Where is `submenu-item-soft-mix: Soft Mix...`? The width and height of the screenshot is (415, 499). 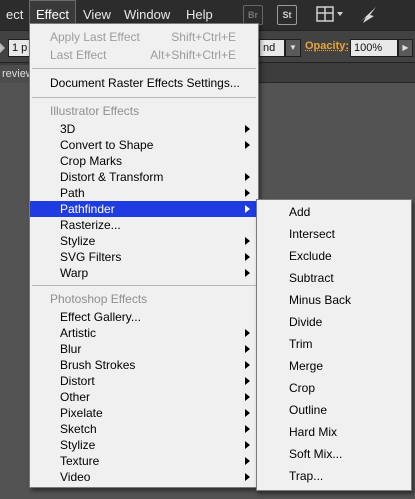
submenu-item-soft-mix: Soft Mix... is located at coordinates (334, 454).